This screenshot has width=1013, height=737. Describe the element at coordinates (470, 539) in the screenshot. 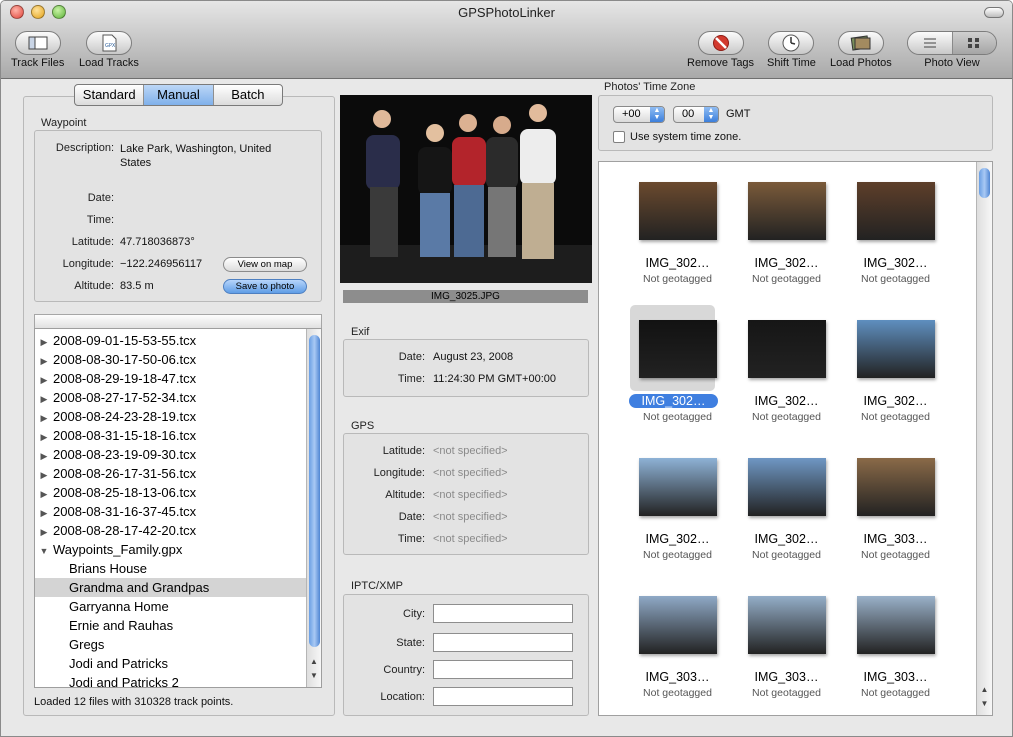

I see `gps-time-value: <not specified>` at that location.